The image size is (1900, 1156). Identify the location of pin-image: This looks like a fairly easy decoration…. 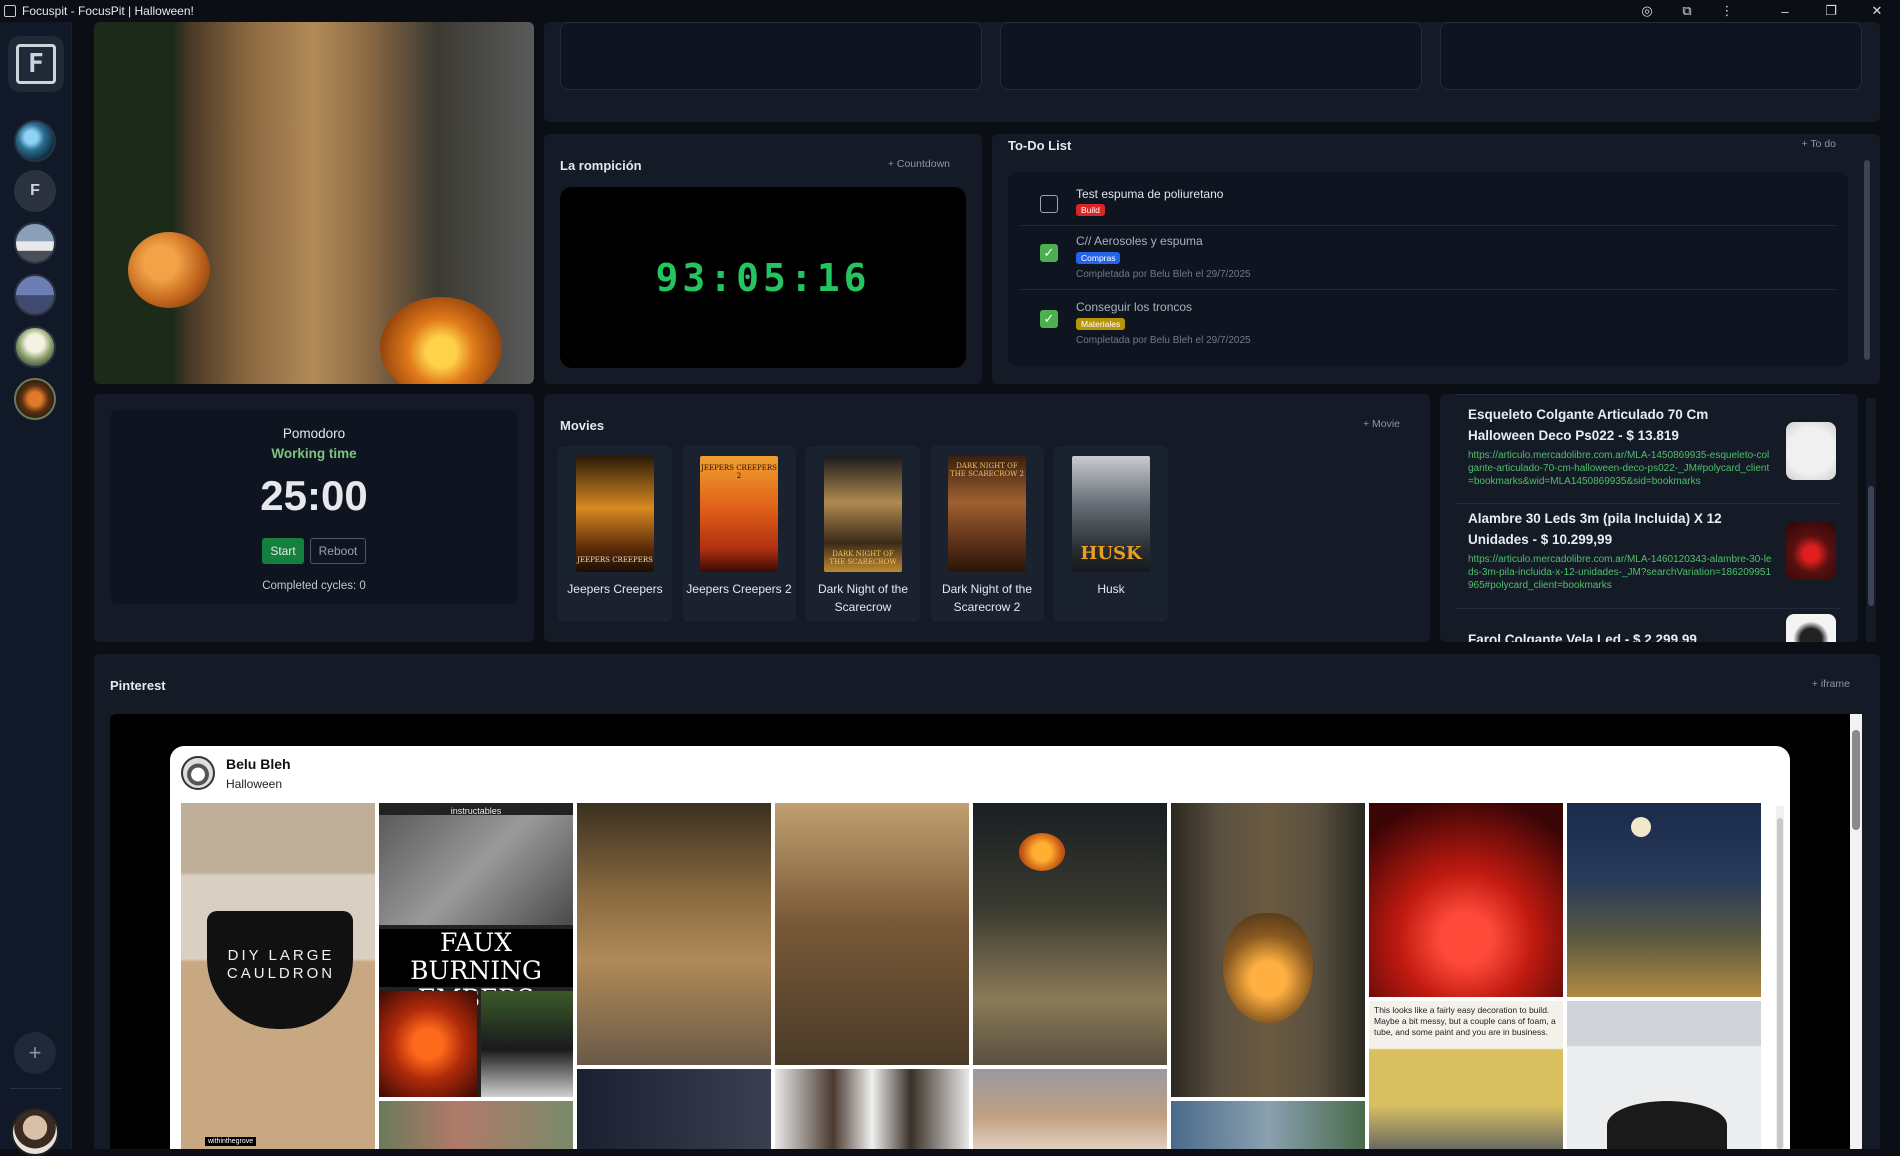
(1466, 1075).